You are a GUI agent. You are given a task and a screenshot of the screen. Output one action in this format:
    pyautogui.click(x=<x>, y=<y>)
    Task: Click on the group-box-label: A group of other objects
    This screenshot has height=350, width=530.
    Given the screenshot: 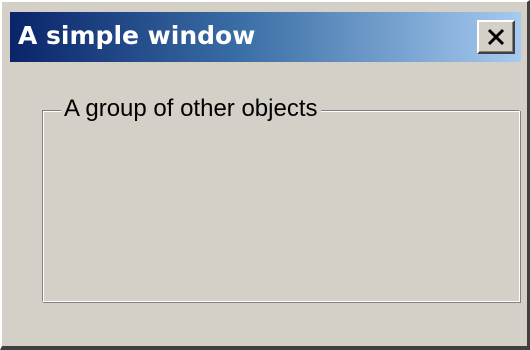 What is the action you would take?
    pyautogui.click(x=191, y=109)
    